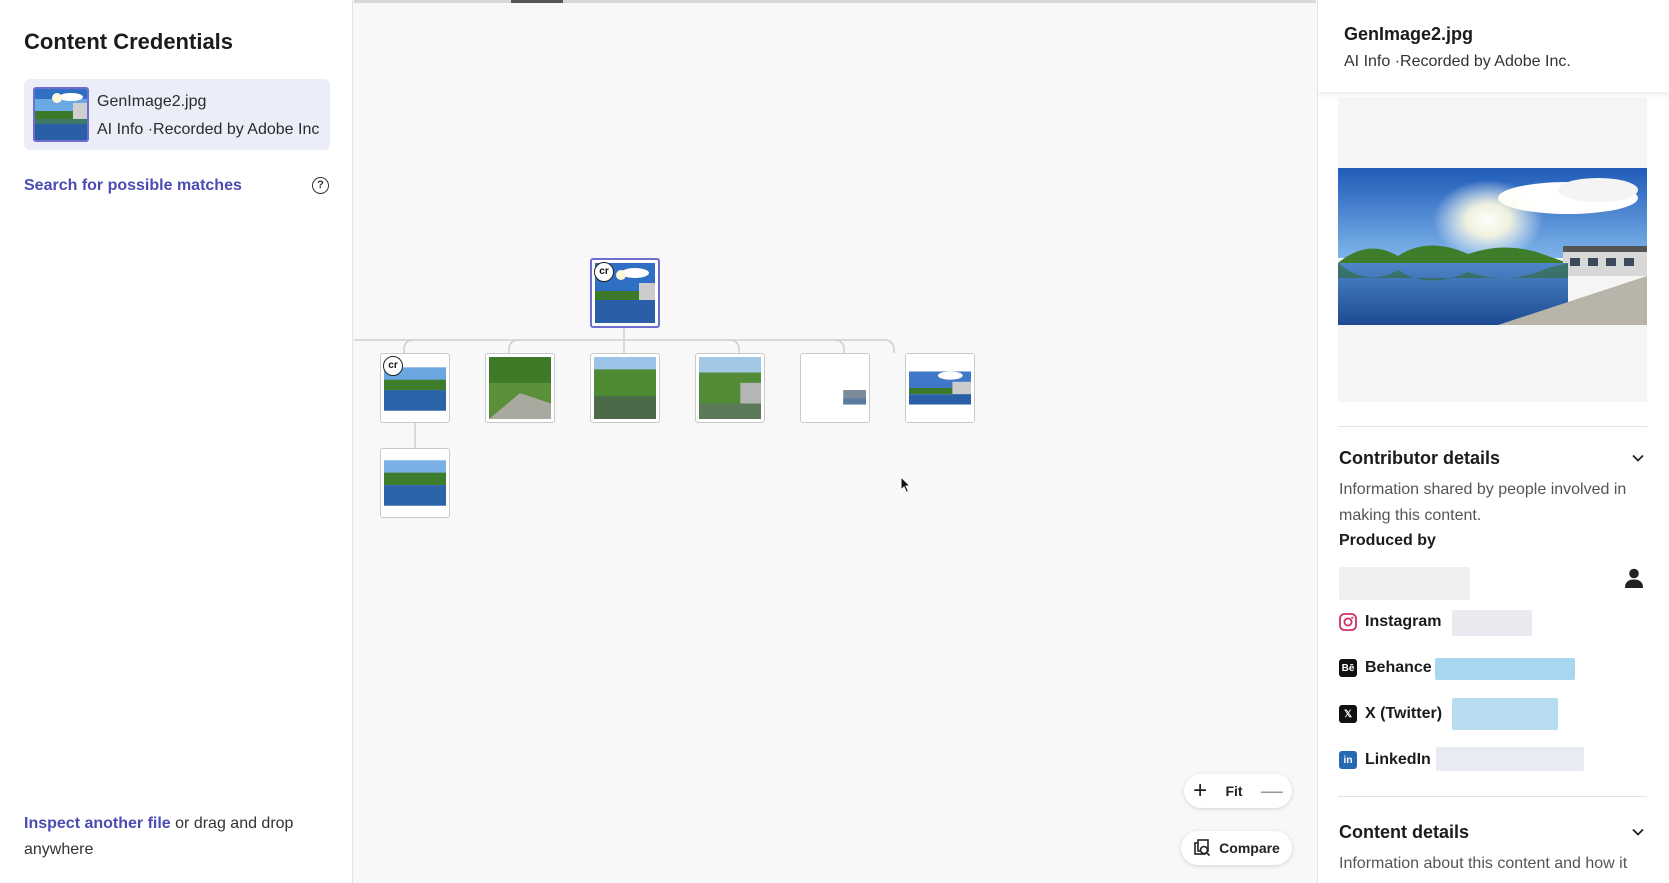 This screenshot has height=883, width=1669. What do you see at coordinates (1348, 760) in the screenshot?
I see `linkedin-icon: in` at bounding box center [1348, 760].